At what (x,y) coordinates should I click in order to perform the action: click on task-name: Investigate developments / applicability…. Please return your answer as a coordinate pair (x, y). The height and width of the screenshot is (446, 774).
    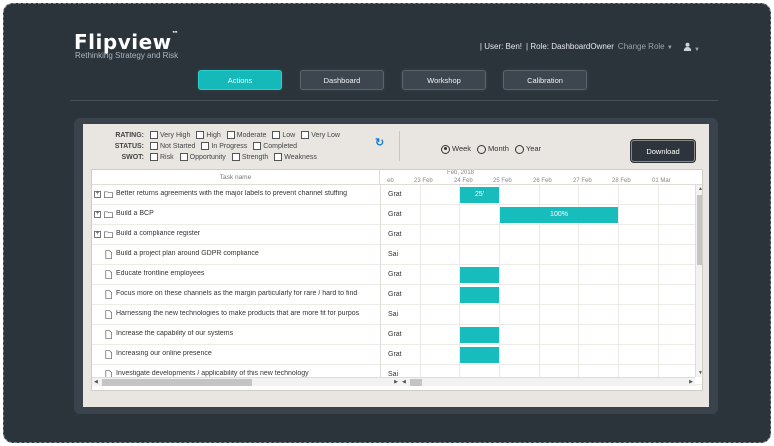
    Looking at the image, I should click on (212, 373).